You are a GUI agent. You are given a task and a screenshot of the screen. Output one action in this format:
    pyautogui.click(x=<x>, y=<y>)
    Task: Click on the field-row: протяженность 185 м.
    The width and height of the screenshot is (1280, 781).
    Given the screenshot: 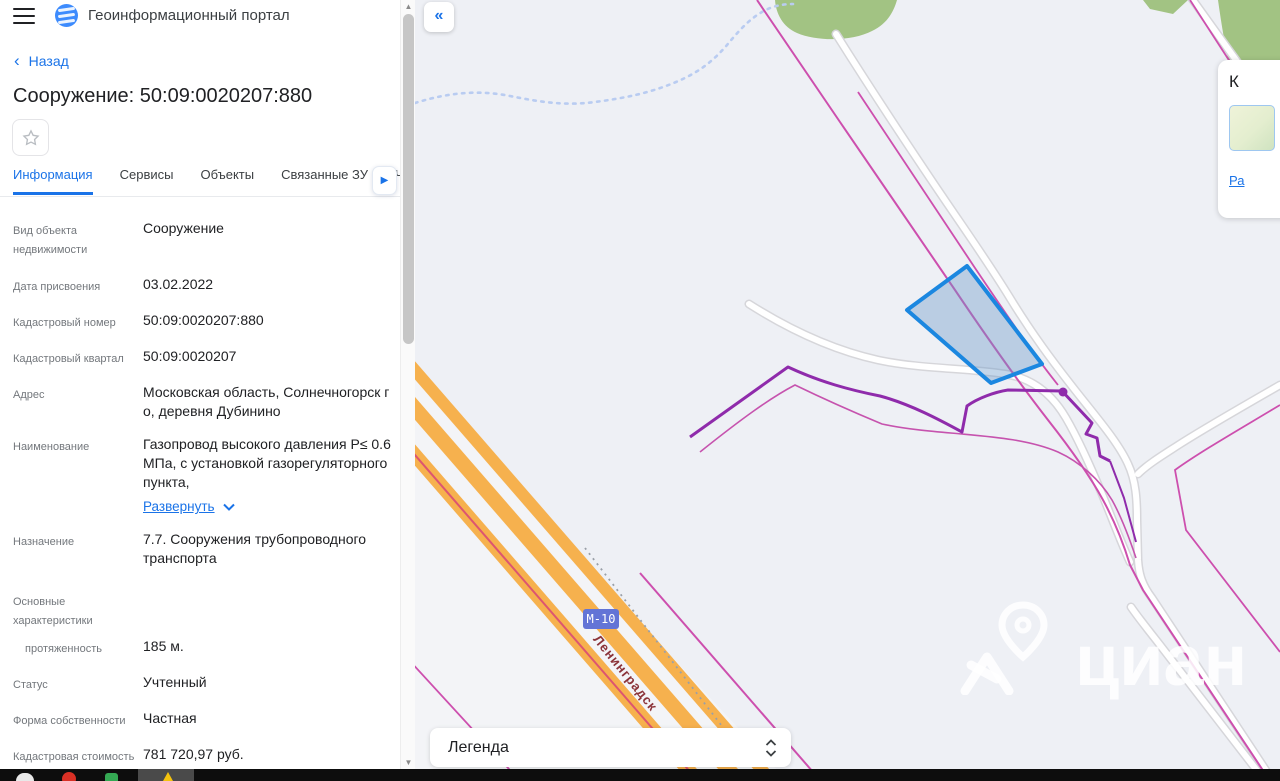 What is the action you would take?
    pyautogui.click(x=205, y=648)
    